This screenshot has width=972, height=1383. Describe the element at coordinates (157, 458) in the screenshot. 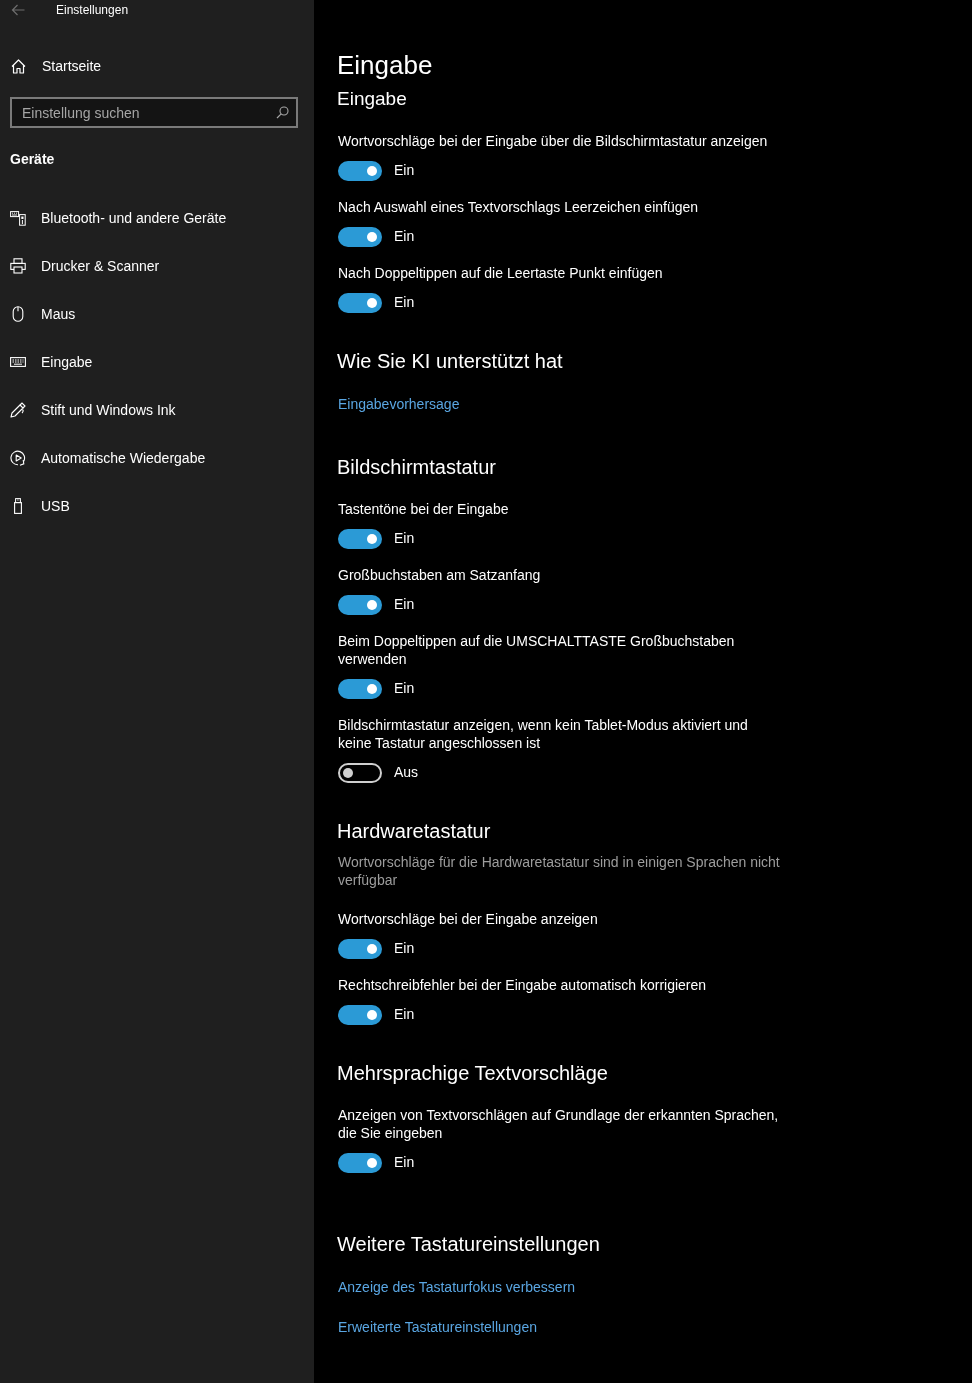

I see `sidebar-item: Automatische Wiedergabe` at that location.